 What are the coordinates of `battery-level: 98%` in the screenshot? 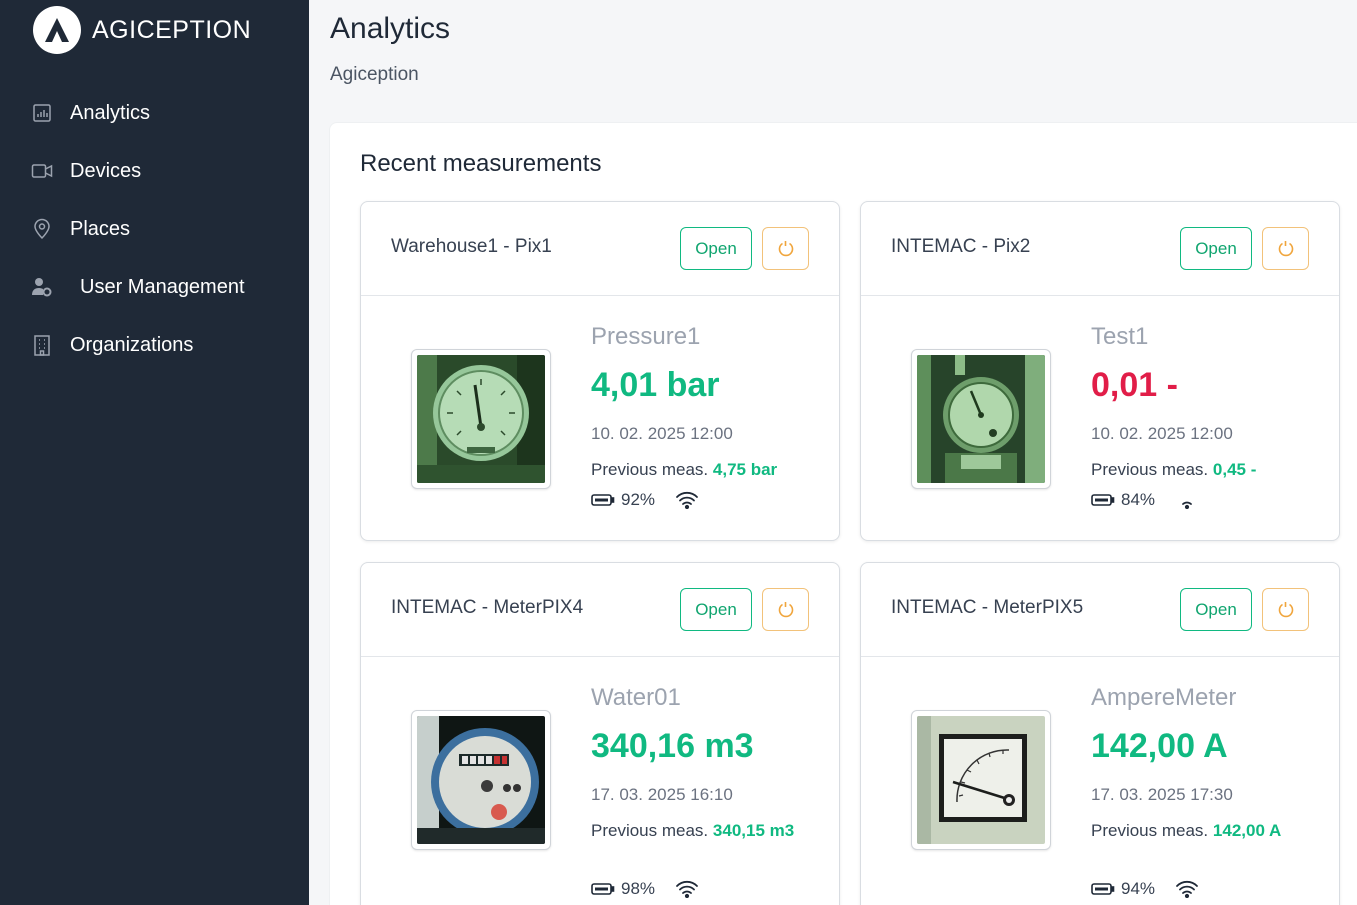 It's located at (638, 888).